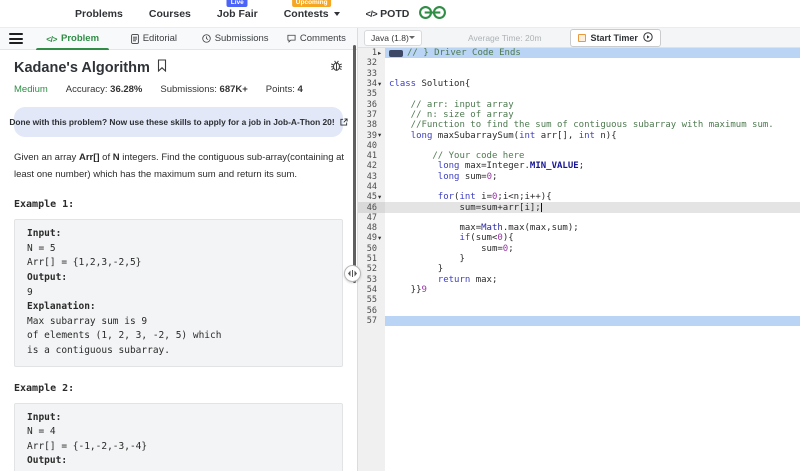  I want to click on code-line-45: for(int i= 0 ;i<n;i++){, so click(592, 197).